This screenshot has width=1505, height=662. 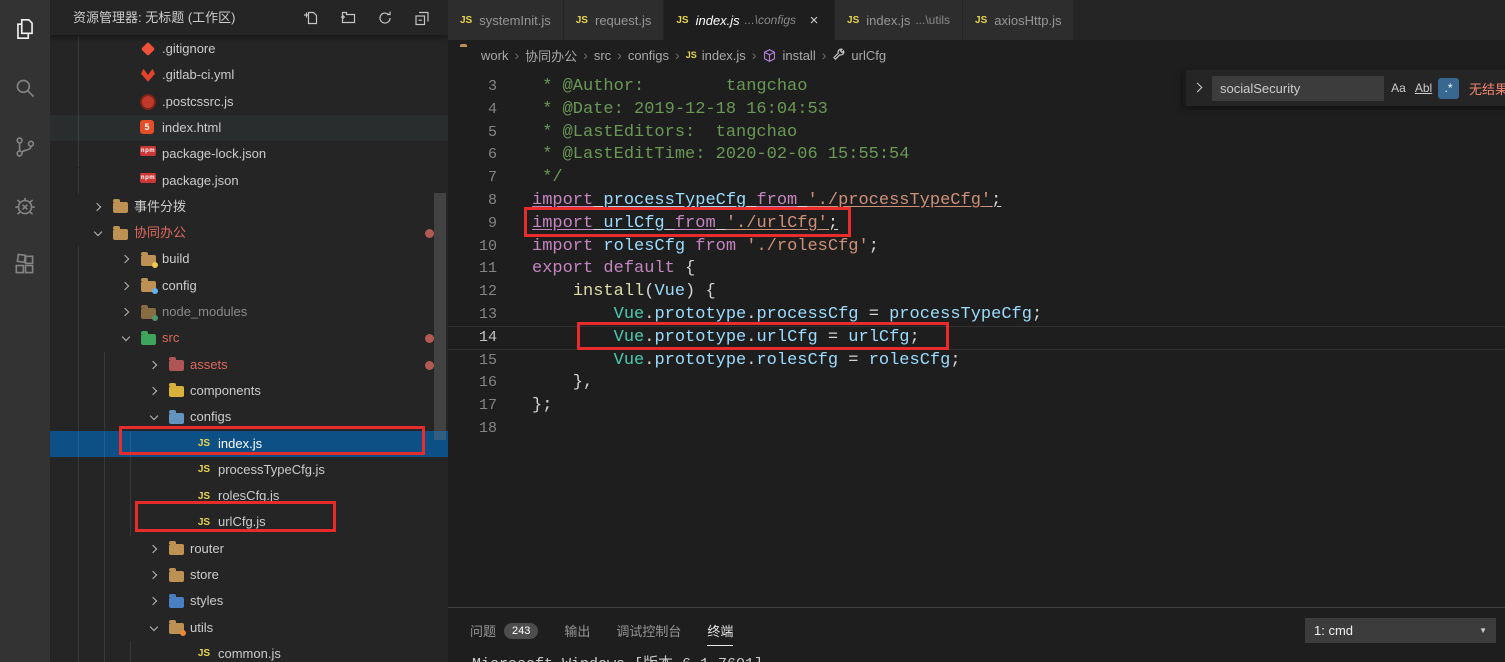 I want to click on line-number: 9, so click(x=492, y=223).